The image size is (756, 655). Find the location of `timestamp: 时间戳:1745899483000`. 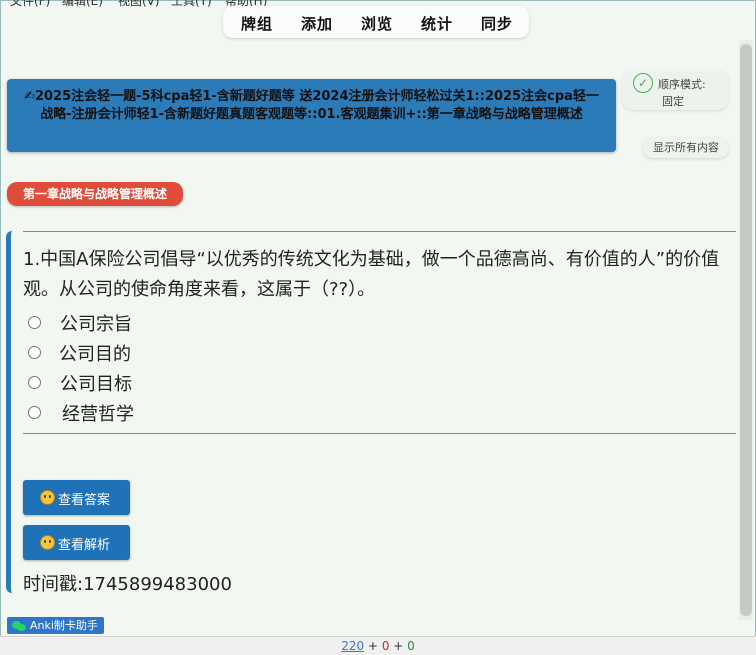

timestamp: 时间戳:1745899483000 is located at coordinates (127, 584).